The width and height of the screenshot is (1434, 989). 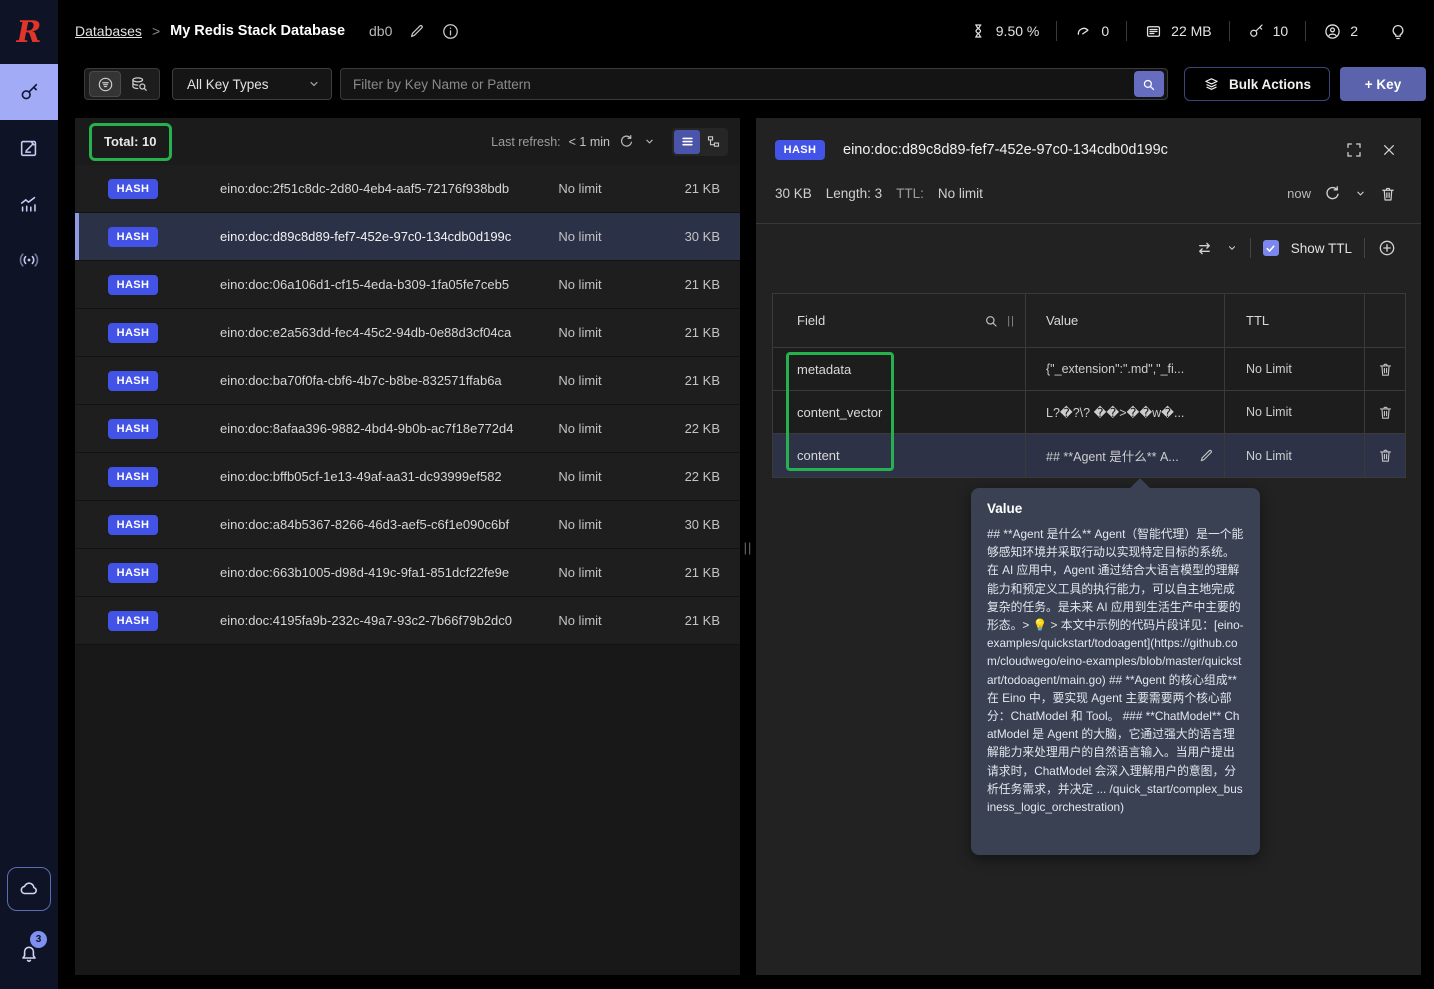 I want to click on database-search-icon, so click(x=139, y=84).